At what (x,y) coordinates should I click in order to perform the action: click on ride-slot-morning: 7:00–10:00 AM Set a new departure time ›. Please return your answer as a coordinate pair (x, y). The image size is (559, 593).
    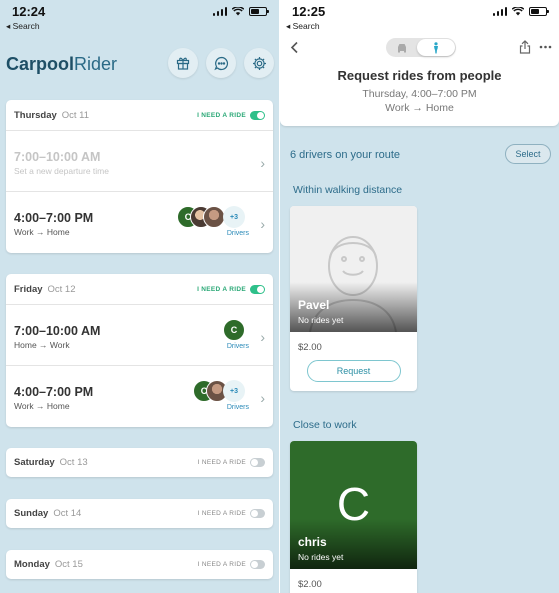
    Looking at the image, I should click on (139, 161).